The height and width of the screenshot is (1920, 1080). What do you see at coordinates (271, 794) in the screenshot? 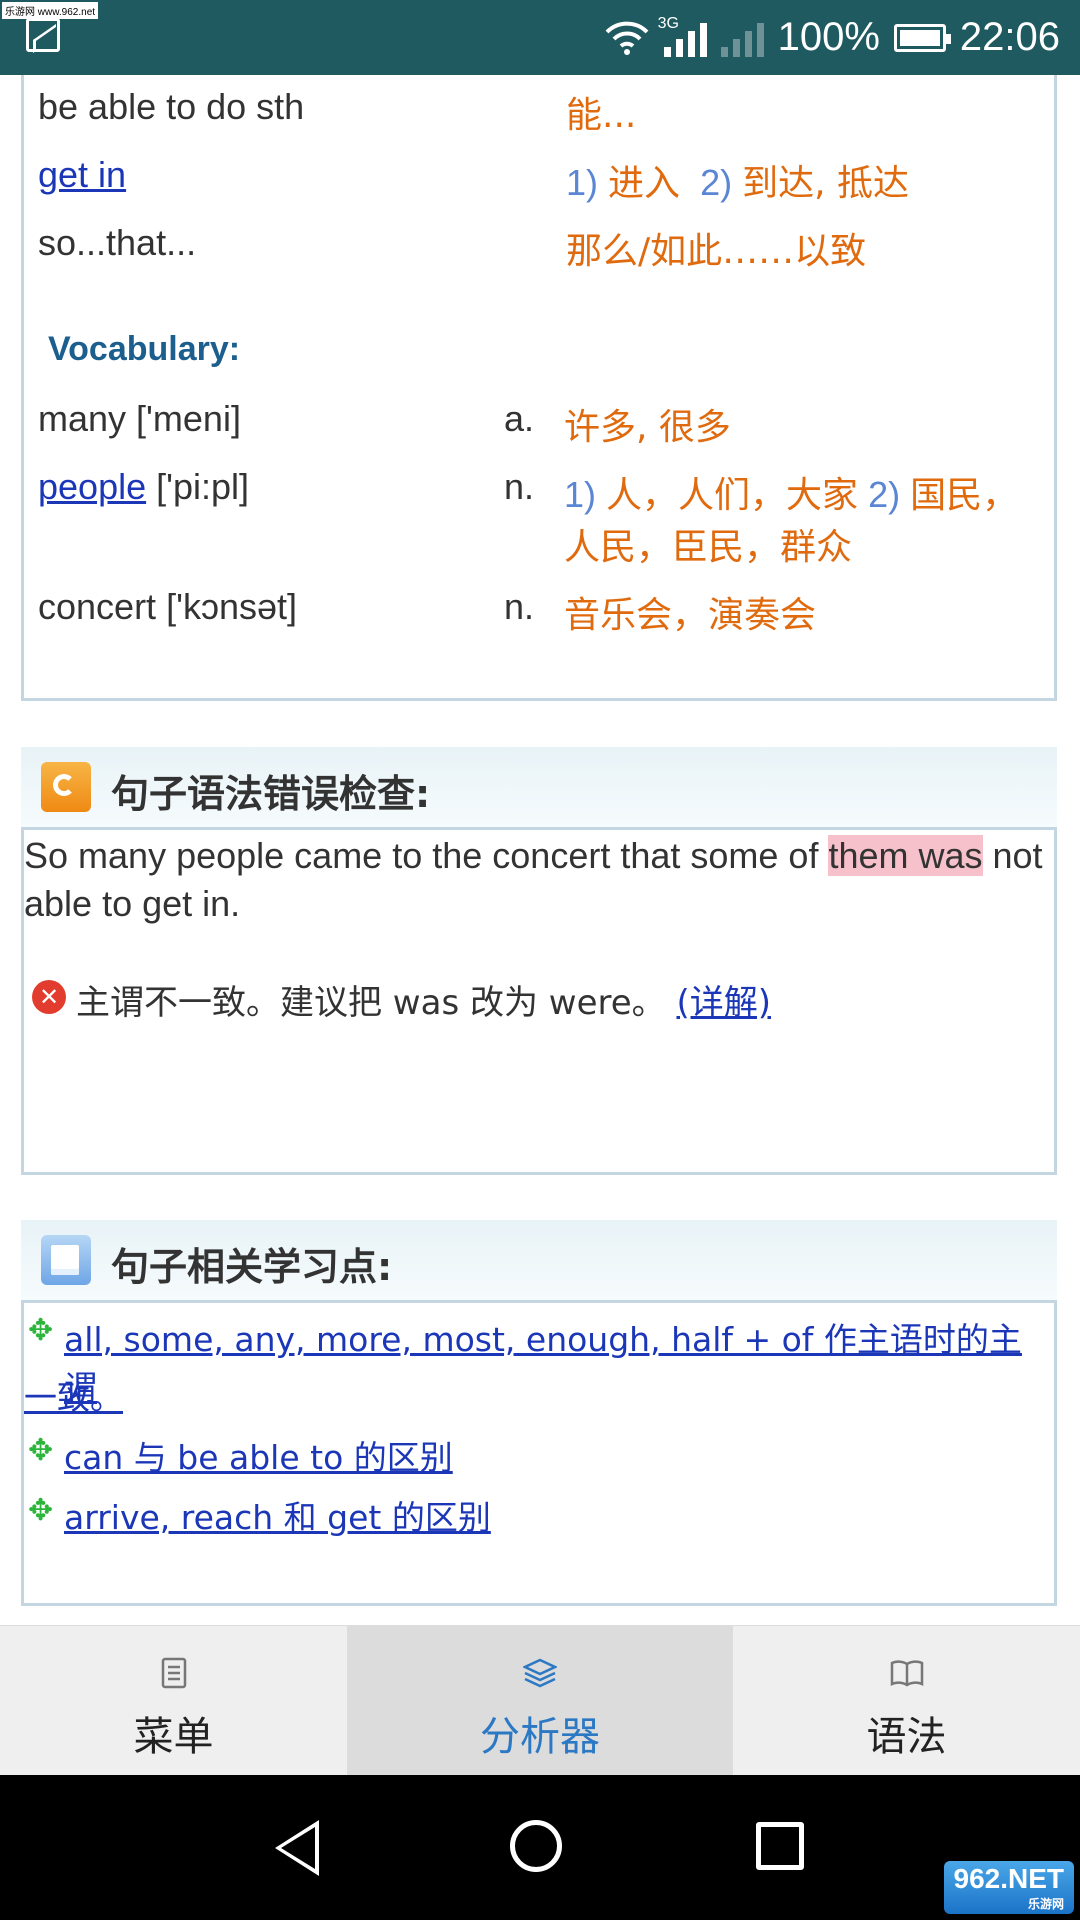
I see `grammar-check-title: 句子语法错误检查:` at bounding box center [271, 794].